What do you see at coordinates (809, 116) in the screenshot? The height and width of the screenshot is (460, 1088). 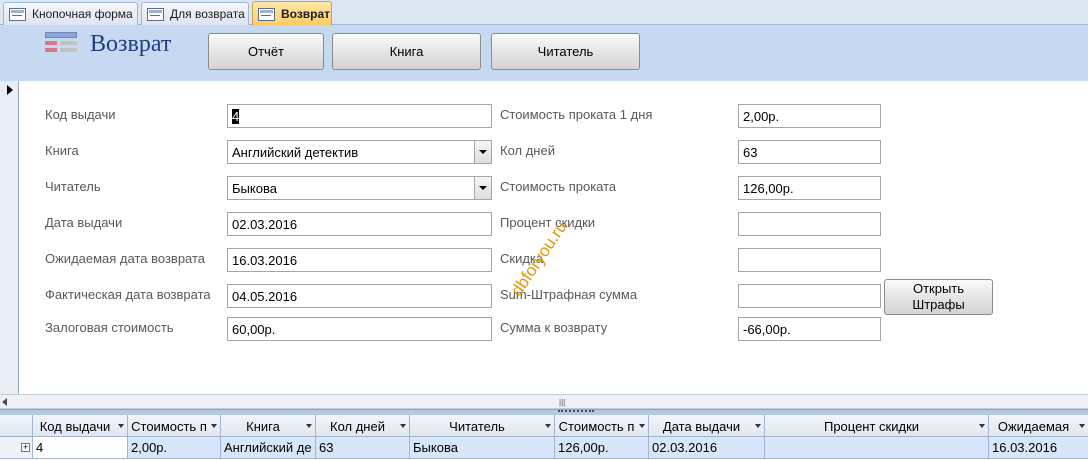 I see `daily-rental-cost-field: 2,00р.` at bounding box center [809, 116].